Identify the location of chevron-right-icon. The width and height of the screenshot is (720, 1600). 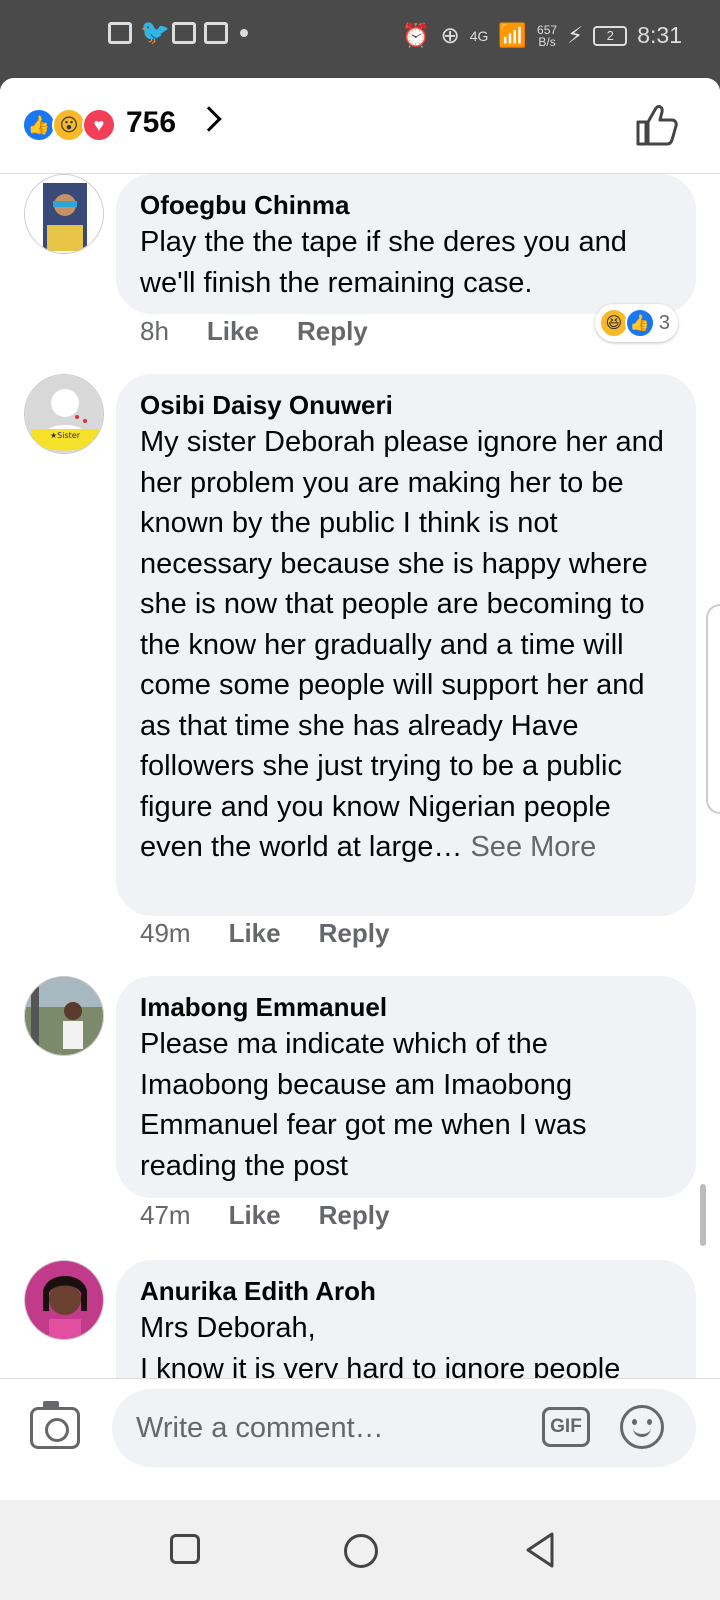
(209, 119).